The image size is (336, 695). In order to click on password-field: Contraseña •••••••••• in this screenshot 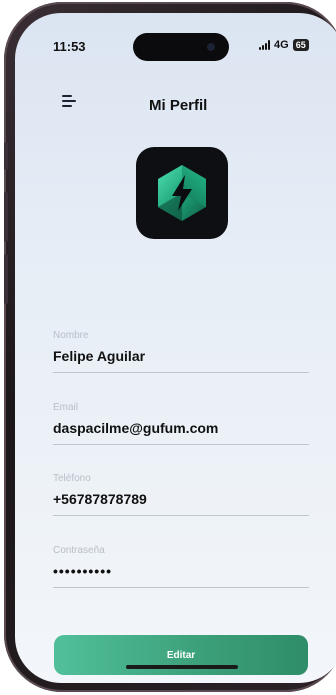, I will do `click(181, 566)`.